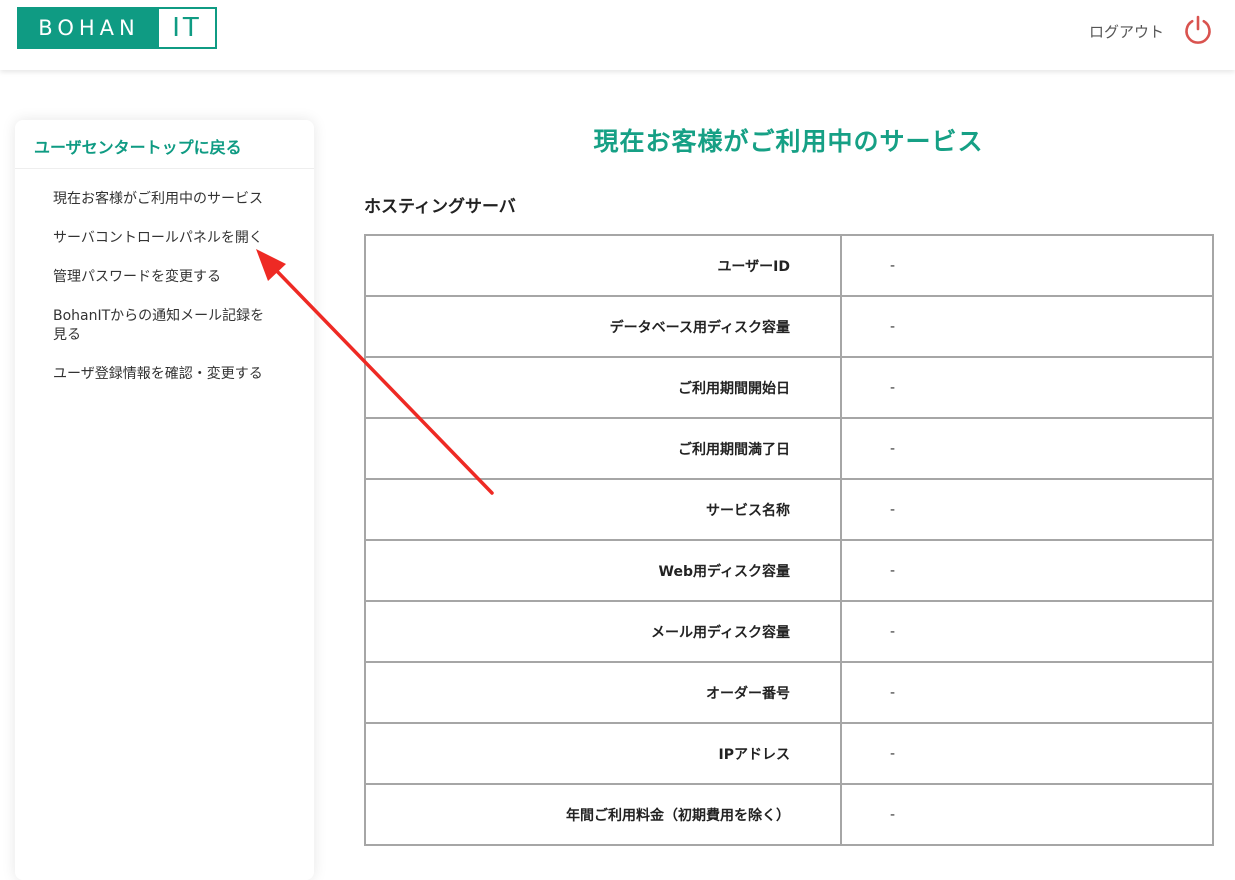  What do you see at coordinates (603, 753) in the screenshot?
I see `row-label: IPアドレス` at bounding box center [603, 753].